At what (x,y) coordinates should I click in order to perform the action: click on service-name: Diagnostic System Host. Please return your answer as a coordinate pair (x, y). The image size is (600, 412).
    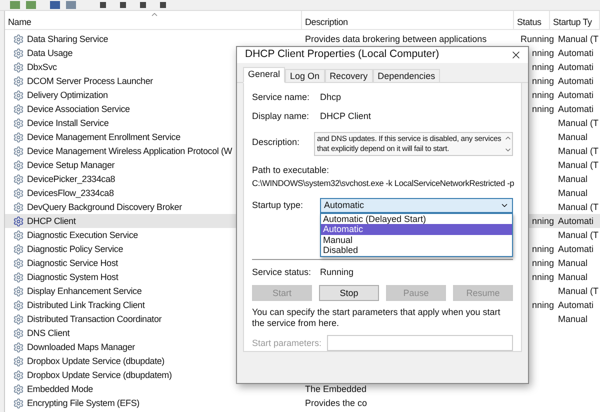
    Looking at the image, I should click on (72, 277).